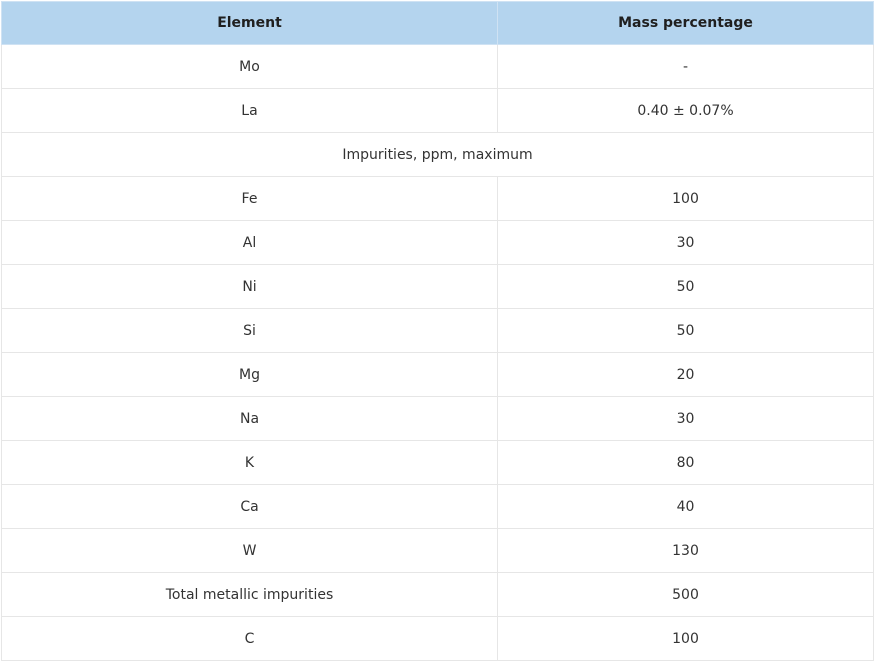 This screenshot has width=874, height=663. What do you see at coordinates (249, 23) in the screenshot?
I see `header-element: Element` at bounding box center [249, 23].